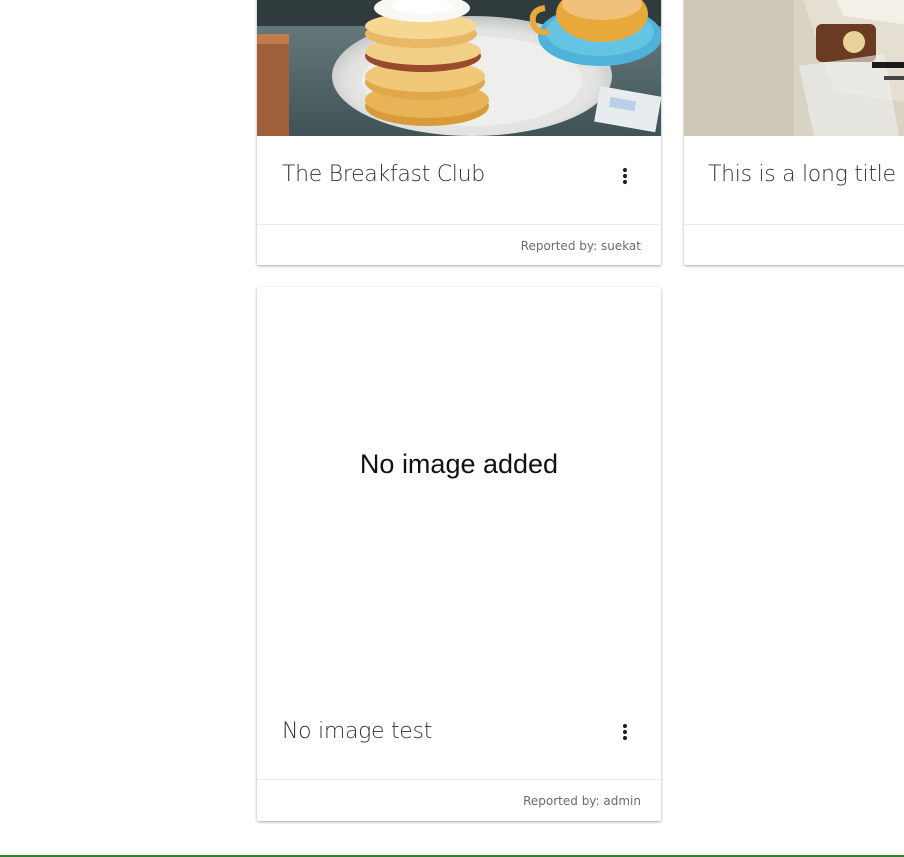 This screenshot has height=857, width=904. I want to click on report-card: The Breakfast Club Reported by: suekat, so click(459, 132).